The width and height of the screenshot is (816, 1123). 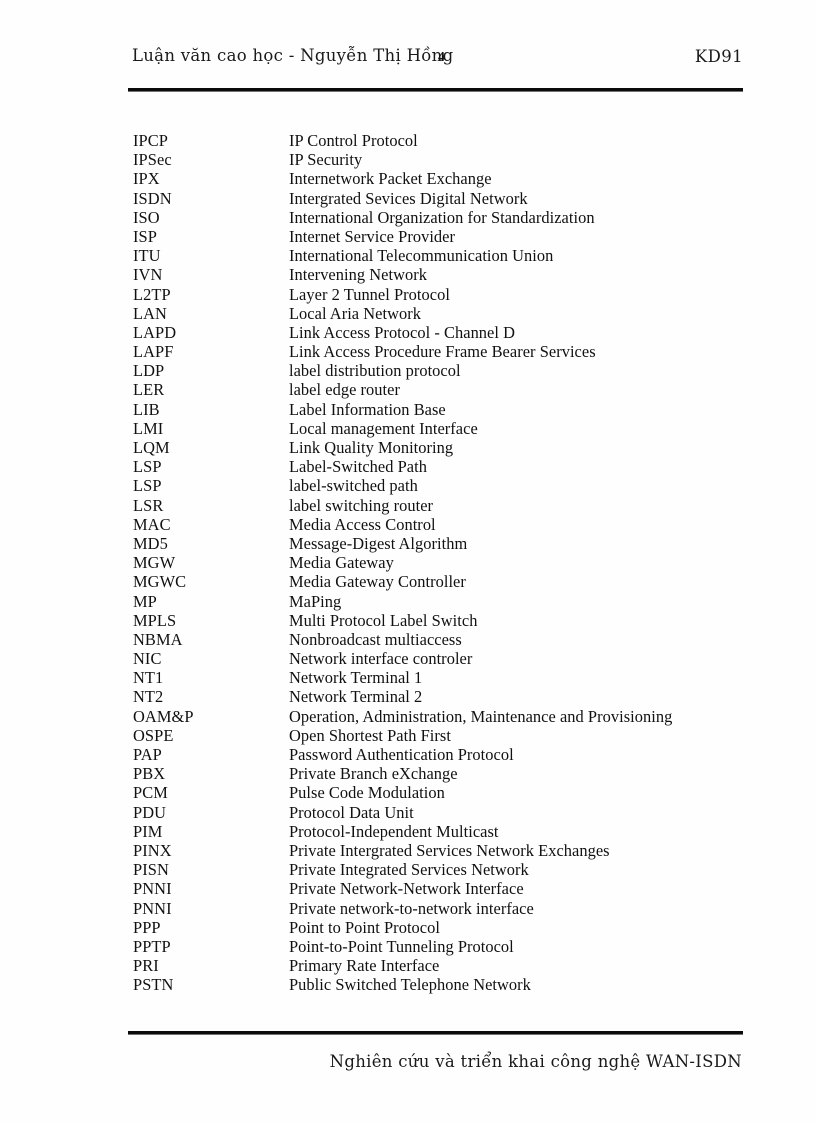 What do you see at coordinates (149, 371) in the screenshot?
I see `glossary-abbreviation: LDP` at bounding box center [149, 371].